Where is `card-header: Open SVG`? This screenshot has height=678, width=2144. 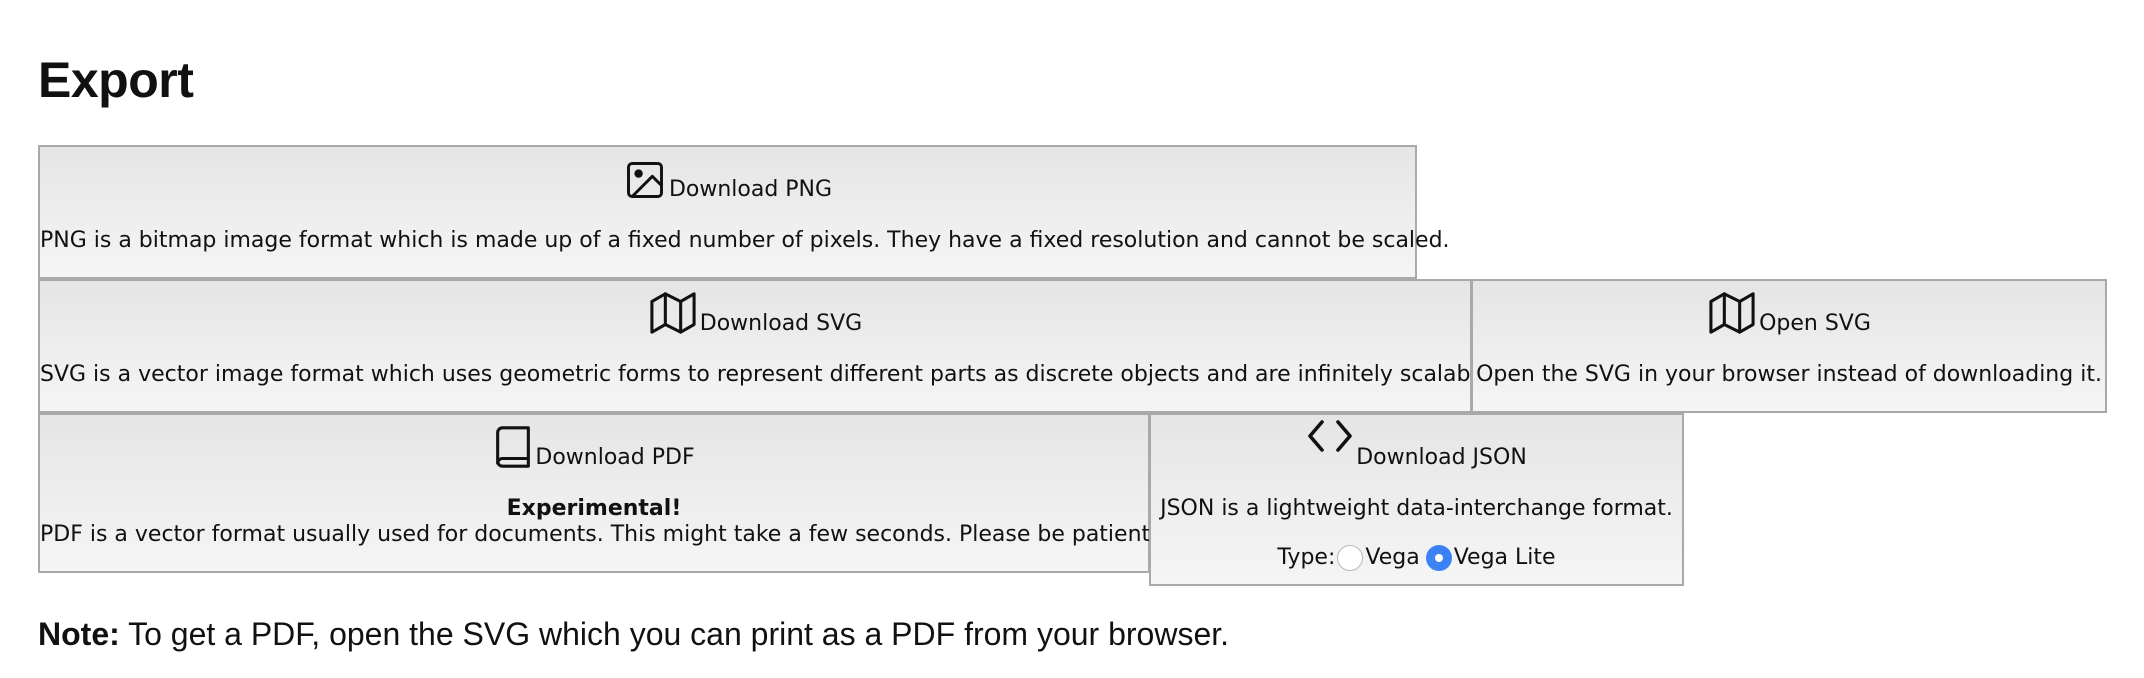
card-header: Open SVG is located at coordinates (1789, 311).